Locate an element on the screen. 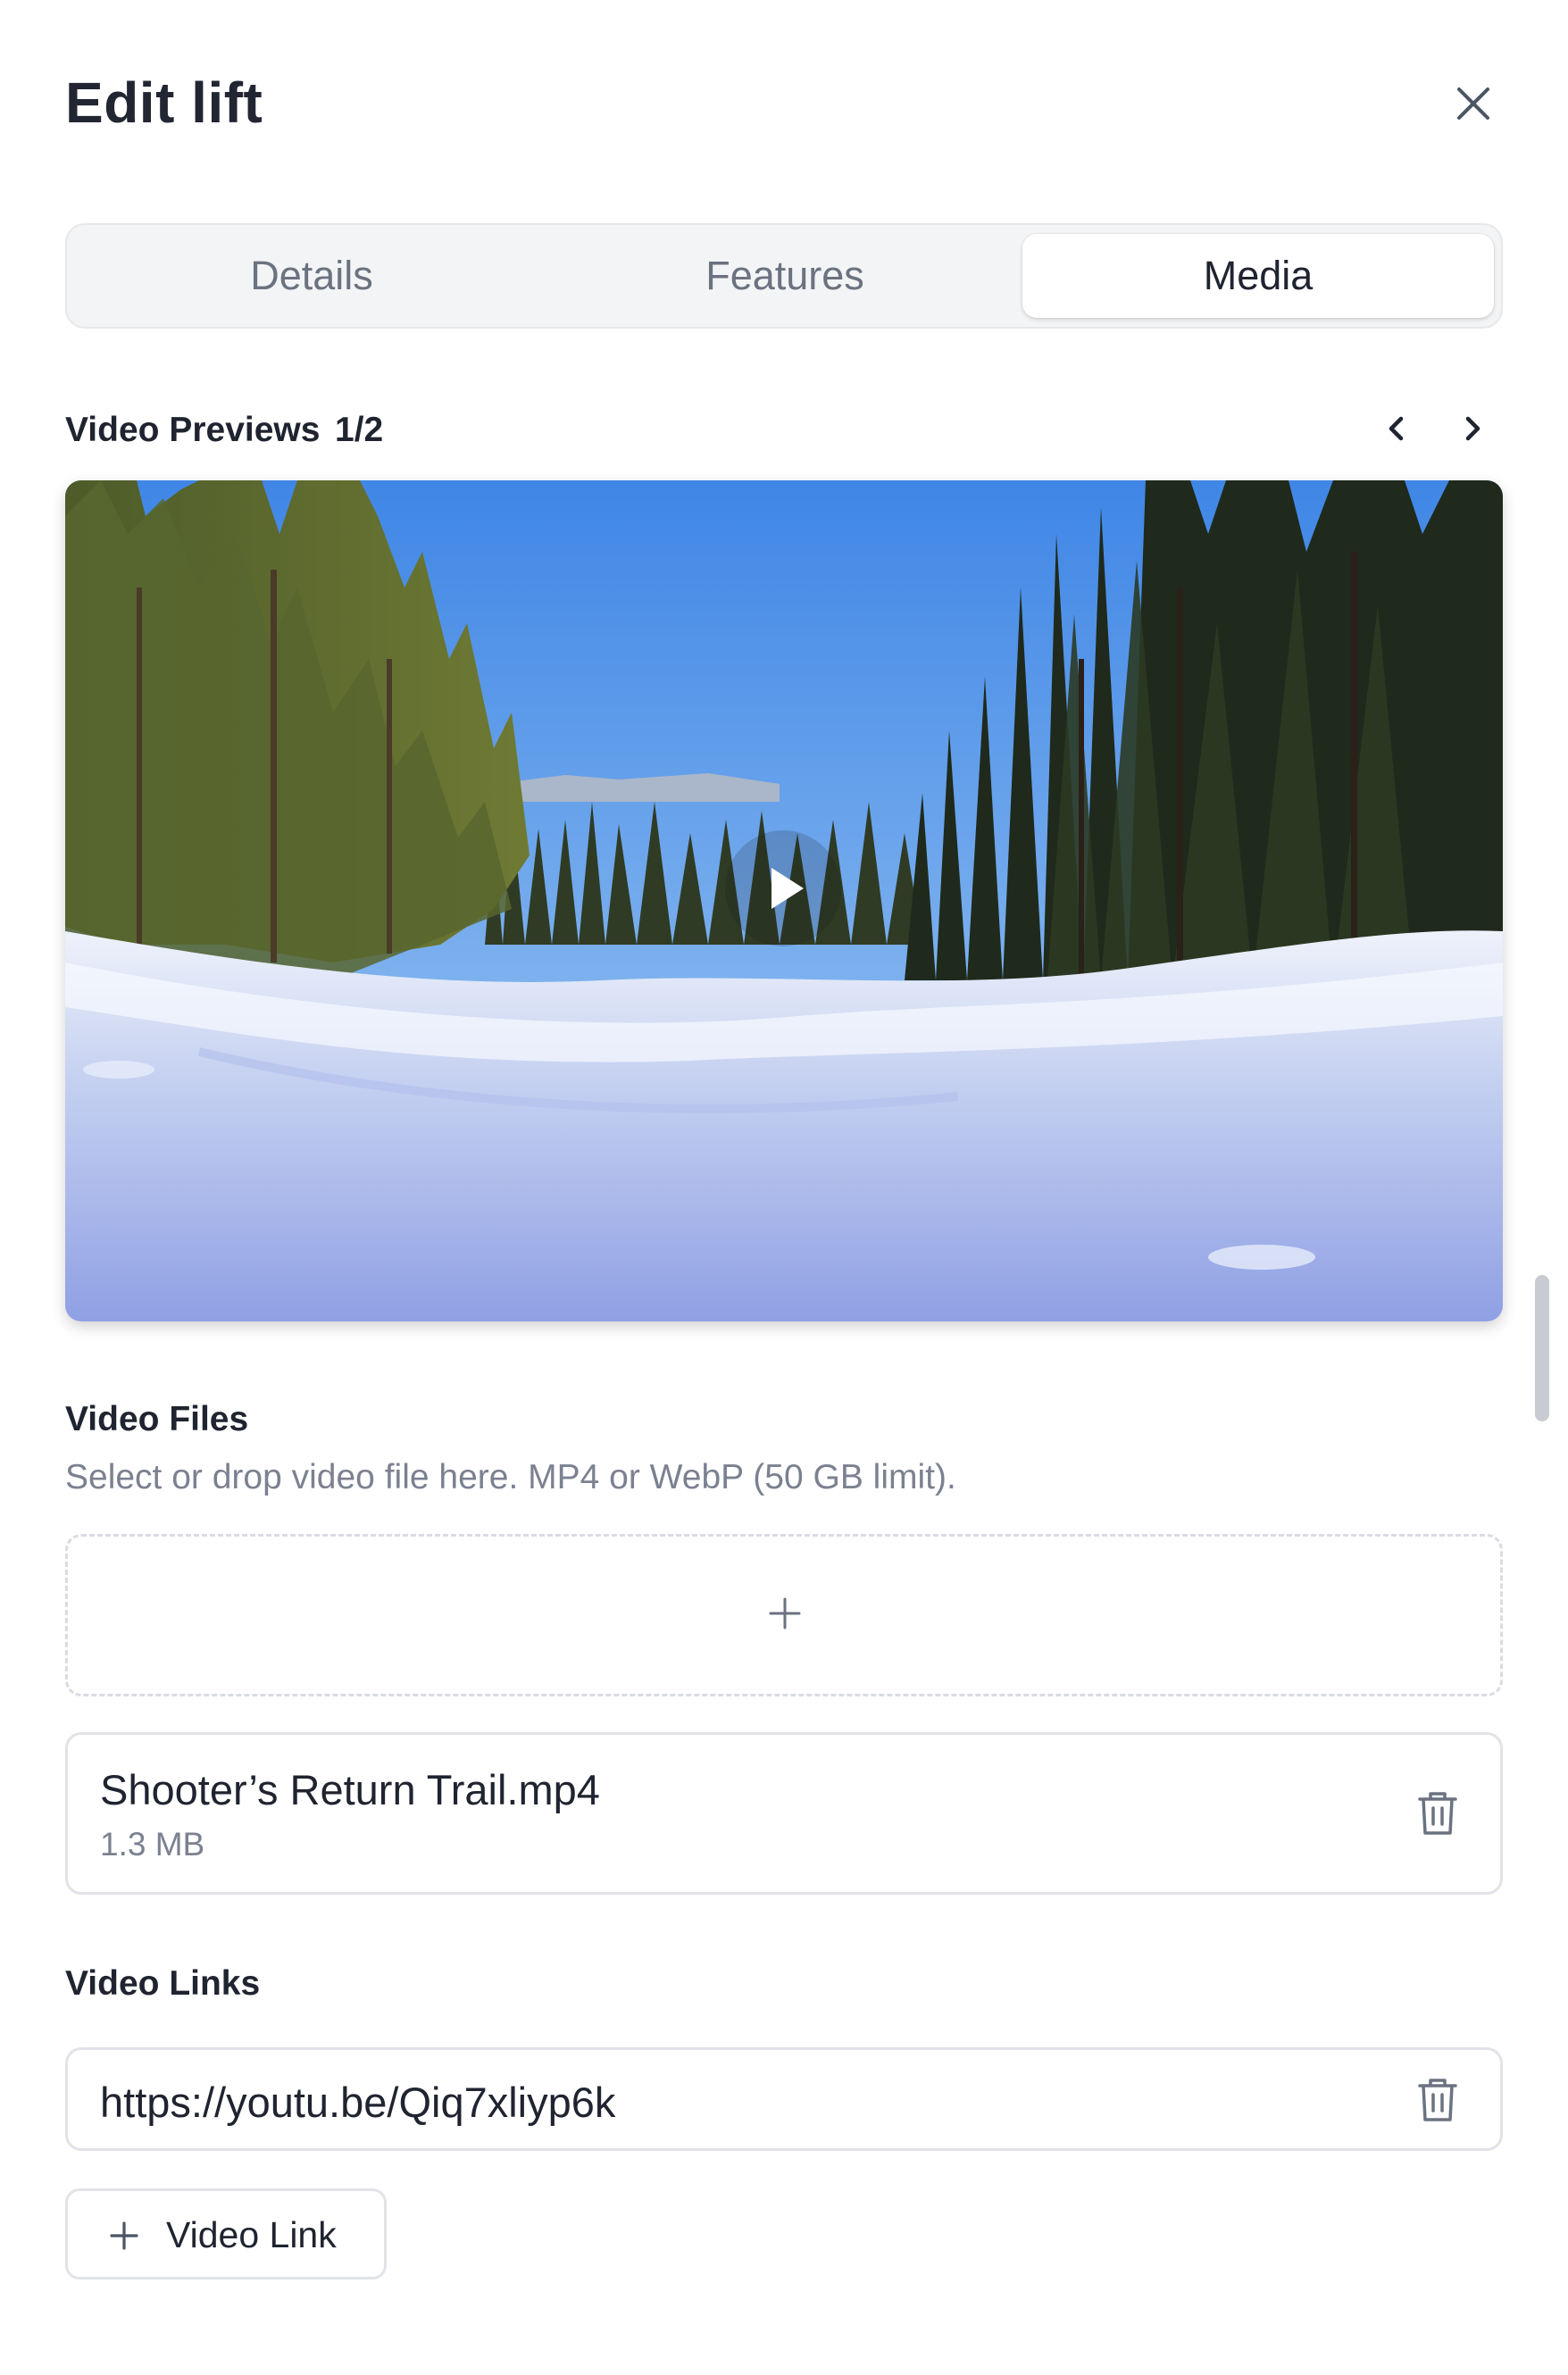 The width and height of the screenshot is (1568, 2375). add-video-link-label: Video Link is located at coordinates (252, 2235).